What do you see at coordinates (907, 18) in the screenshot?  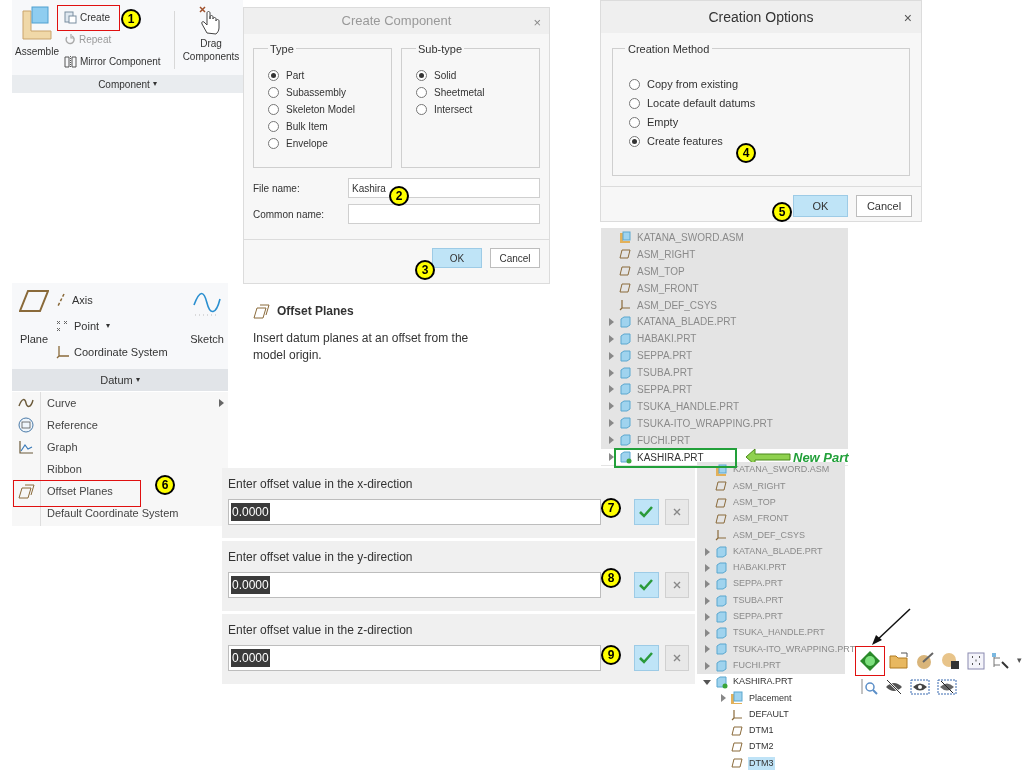 I see `close-button: ×` at bounding box center [907, 18].